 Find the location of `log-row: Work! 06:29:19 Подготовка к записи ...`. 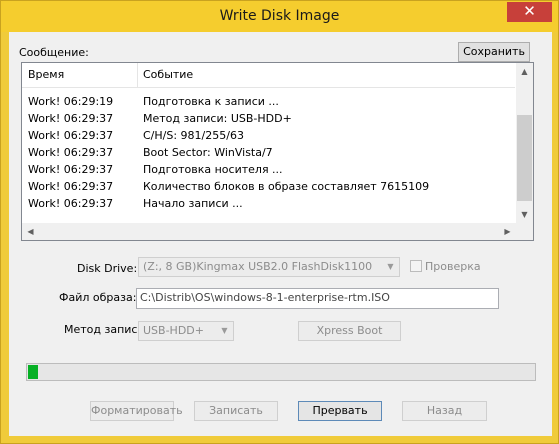

log-row: Work! 06:29:19 Подготовка к записи ... is located at coordinates (268, 102).